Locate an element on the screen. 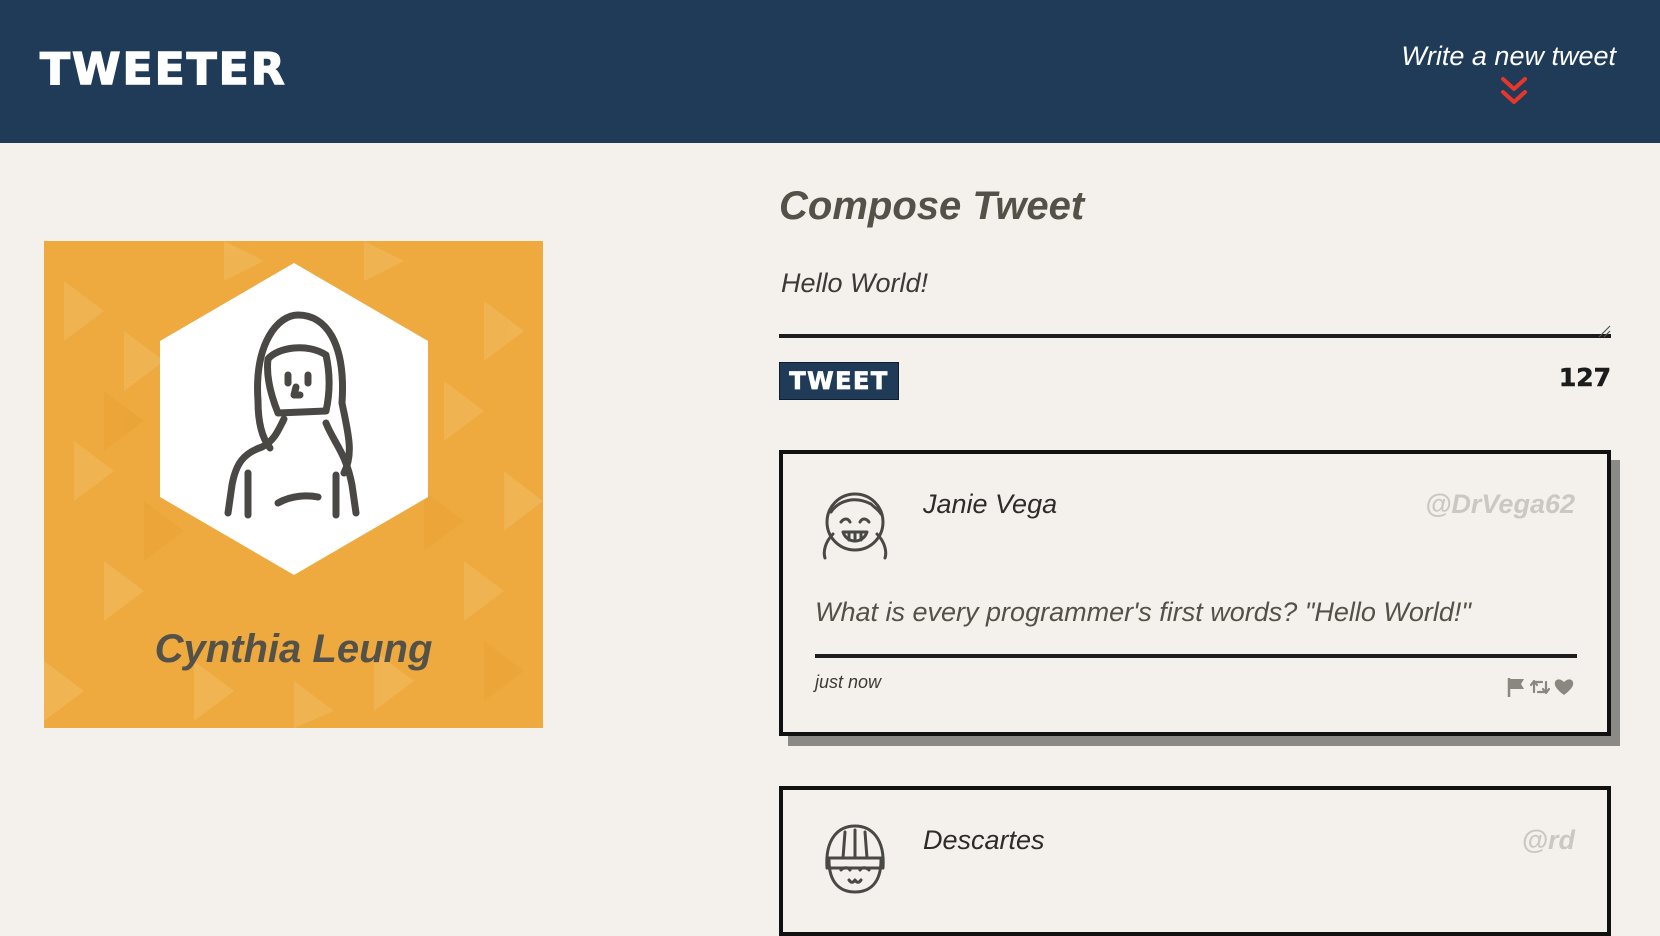  write-new-tweet-toggle: Write a new tweet is located at coordinates (1496, 71).